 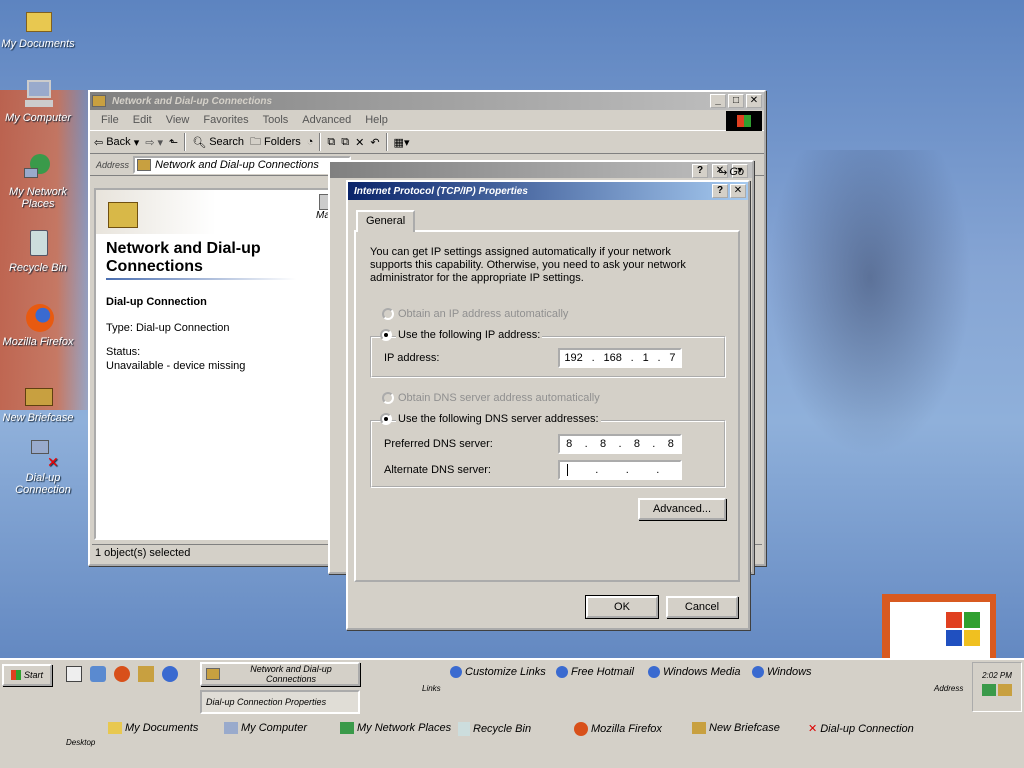 I want to click on status-value: Unavailable - device missing, so click(x=176, y=366).